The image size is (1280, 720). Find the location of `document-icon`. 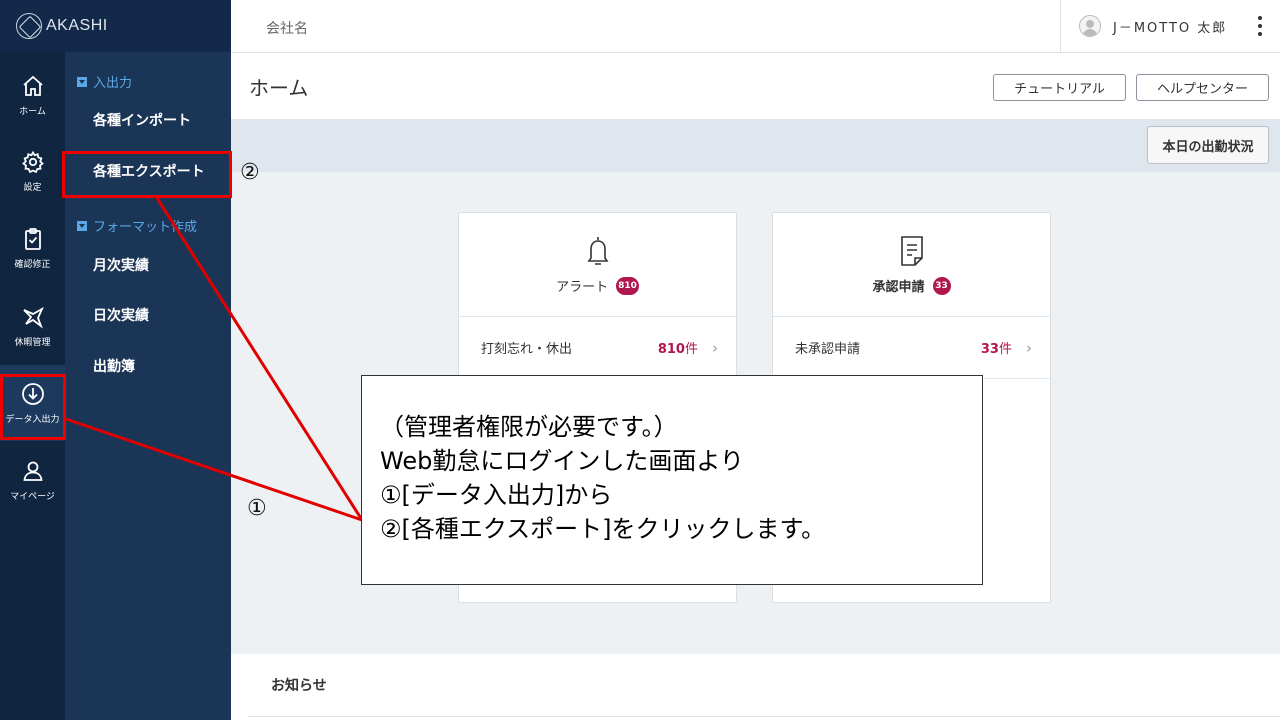

document-icon is located at coordinates (911, 251).